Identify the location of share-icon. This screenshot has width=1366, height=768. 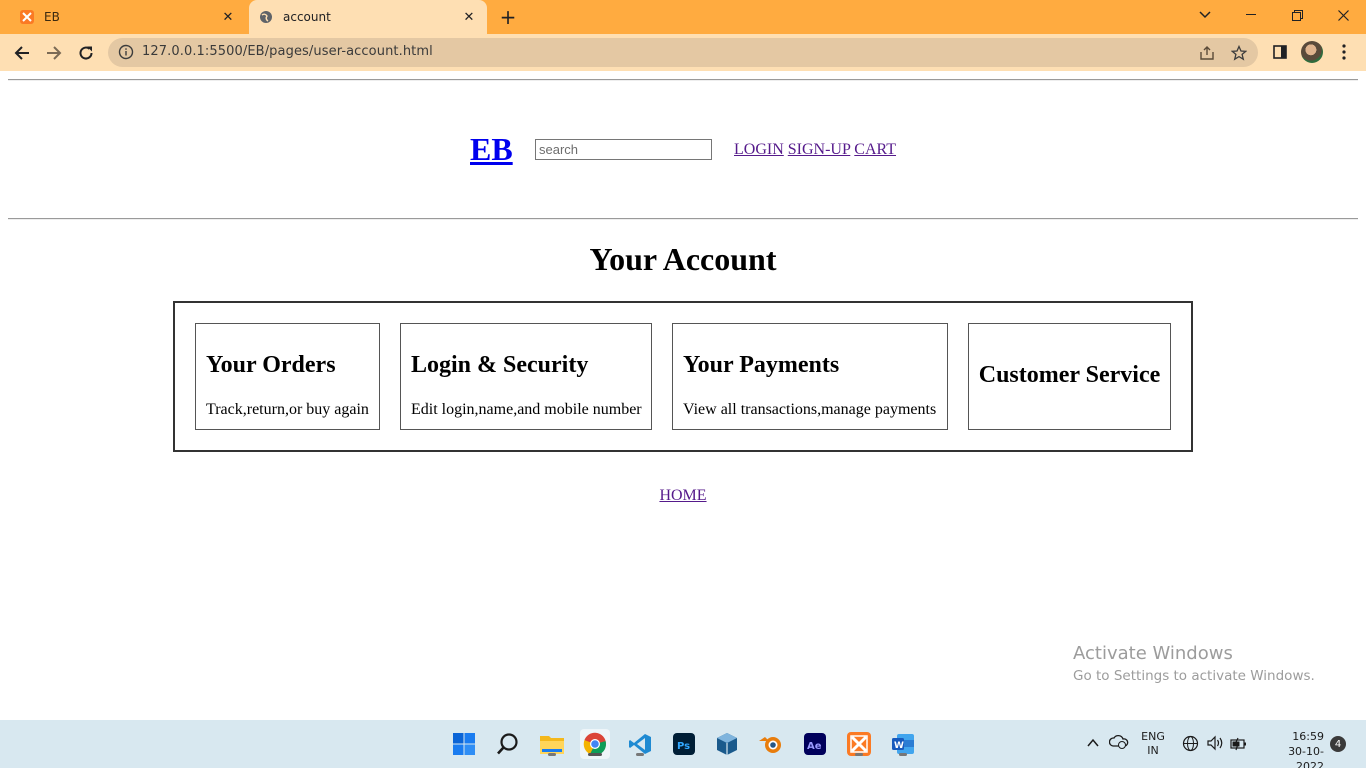
(1207, 53).